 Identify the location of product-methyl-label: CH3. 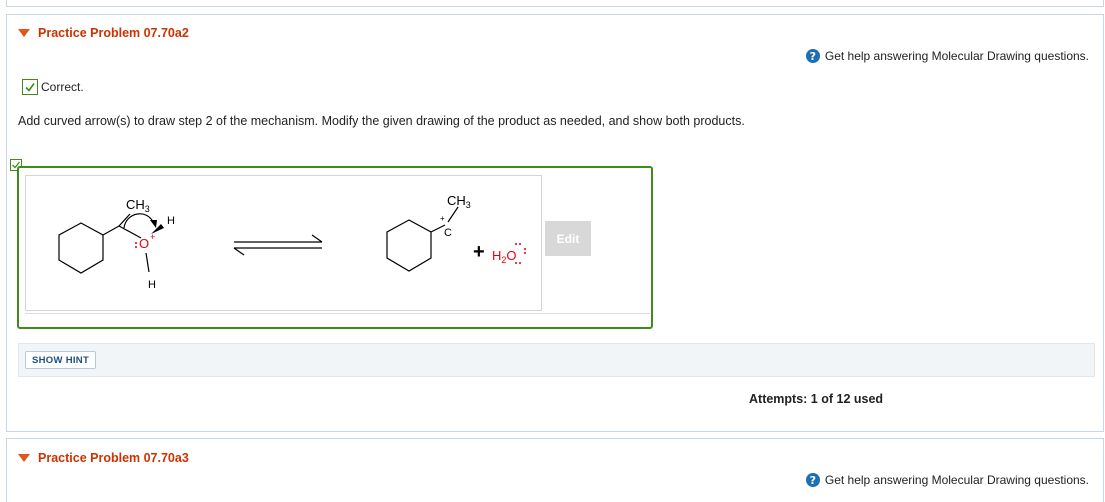
(459, 201).